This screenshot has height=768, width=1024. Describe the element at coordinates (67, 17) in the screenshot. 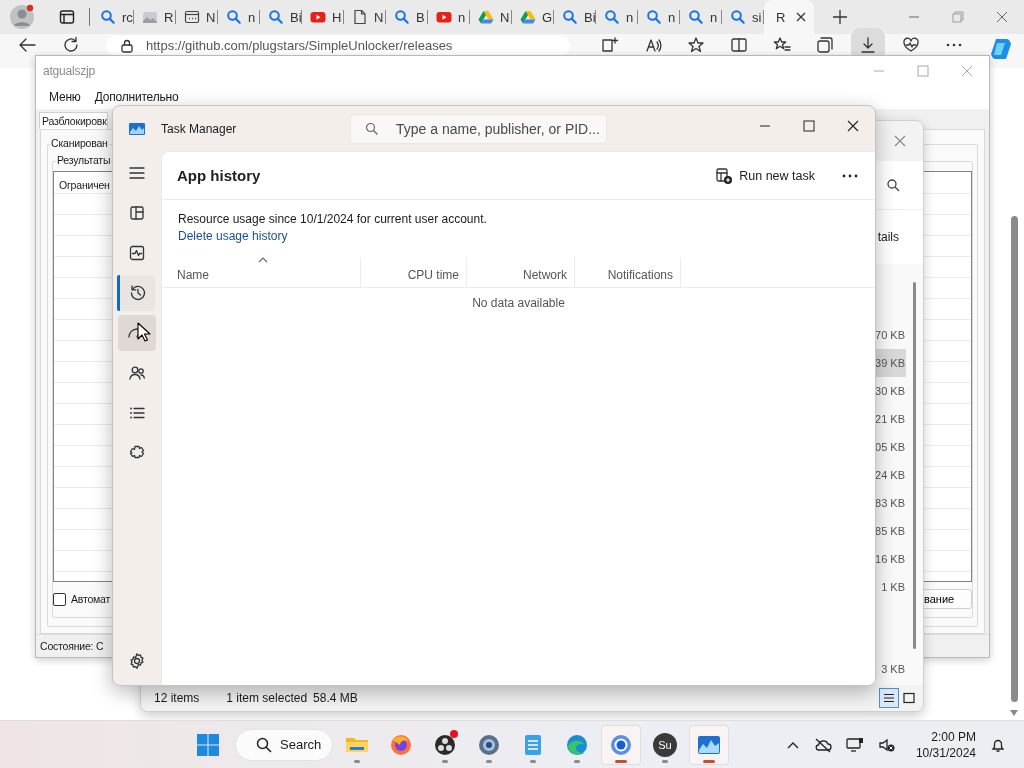

I see `sidebar-icon` at that location.